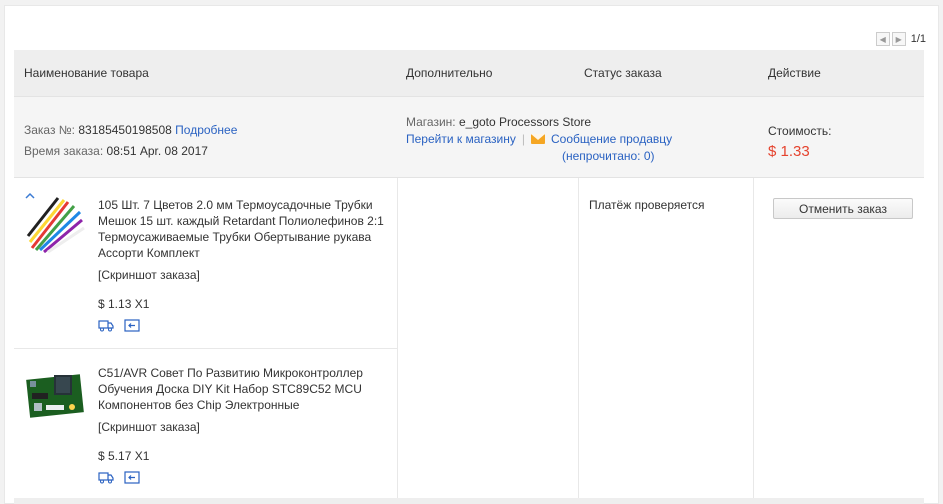 Image resolution: width=943 pixels, height=504 pixels. Describe the element at coordinates (206, 130) in the screenshot. I see `order-details-link: Подробнее` at that location.